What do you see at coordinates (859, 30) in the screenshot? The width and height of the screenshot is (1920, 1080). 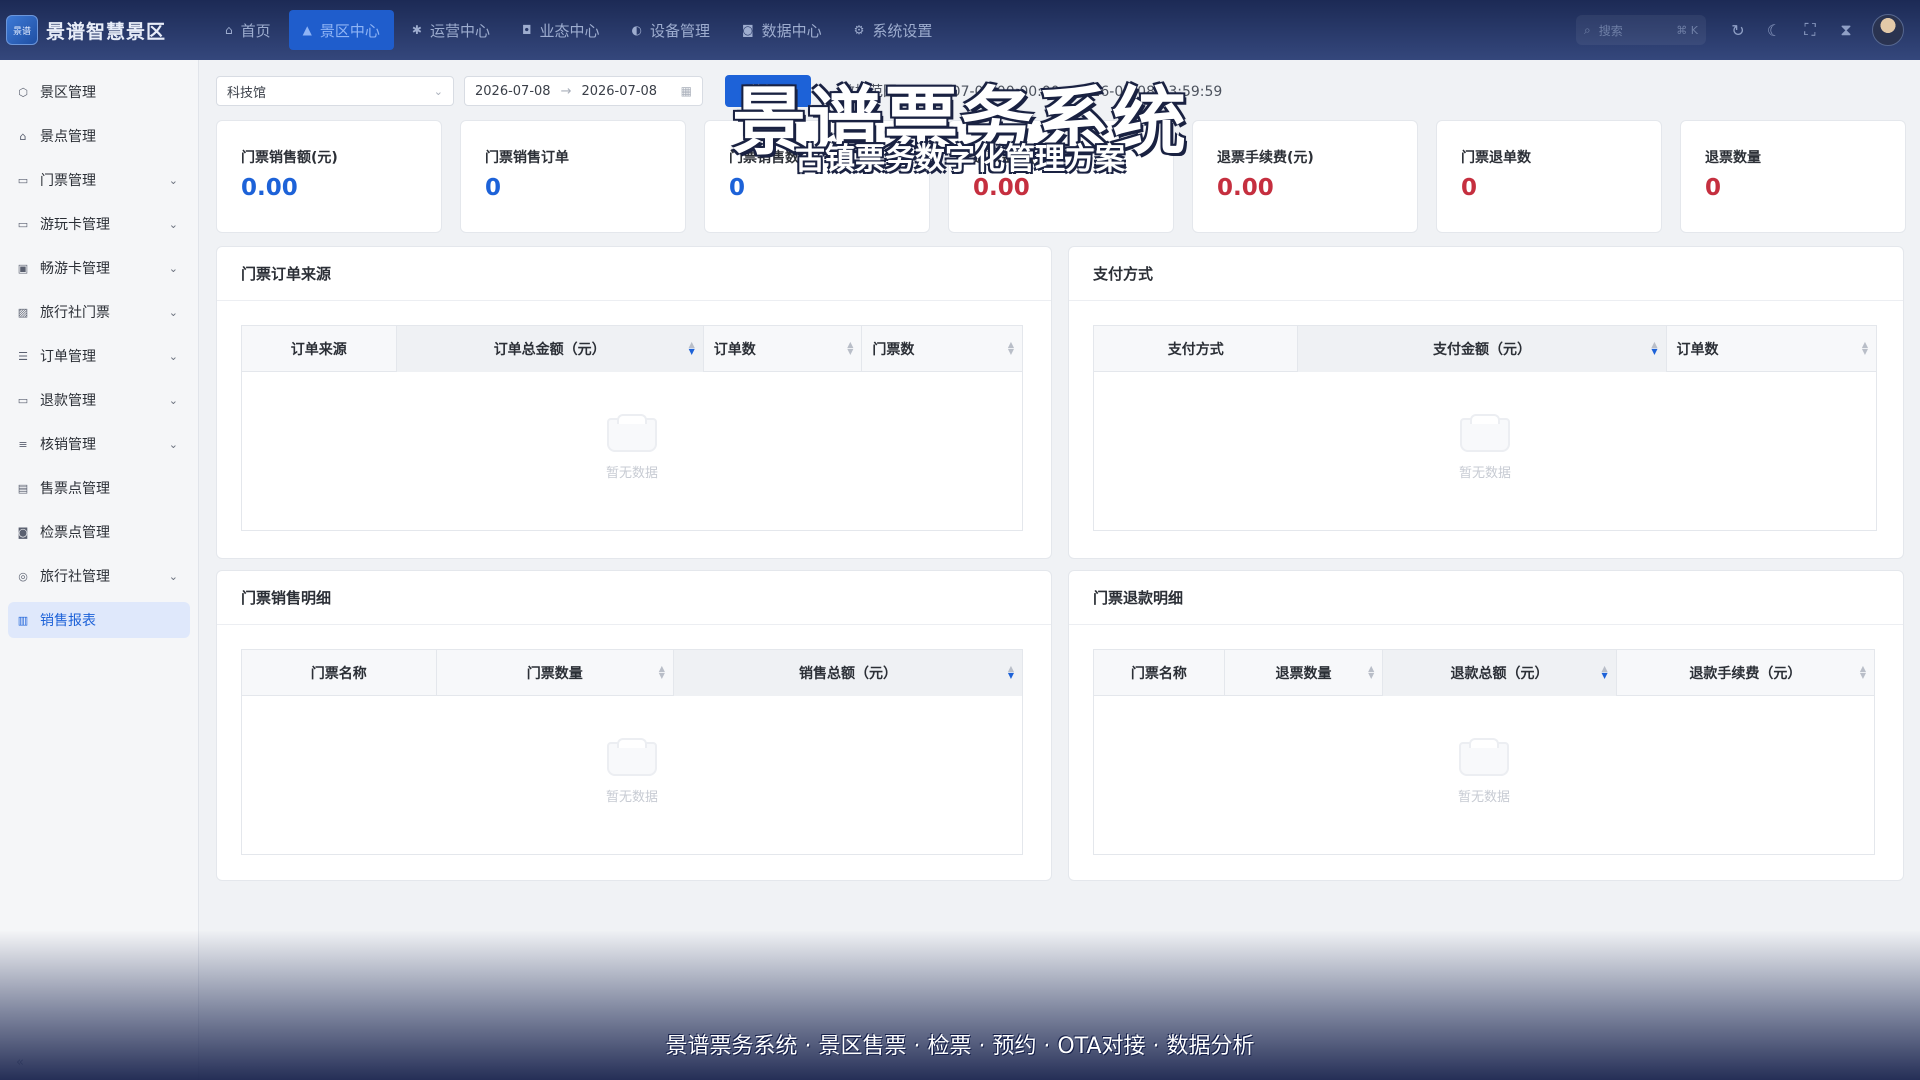 I see `gear-icon: ⚙` at bounding box center [859, 30].